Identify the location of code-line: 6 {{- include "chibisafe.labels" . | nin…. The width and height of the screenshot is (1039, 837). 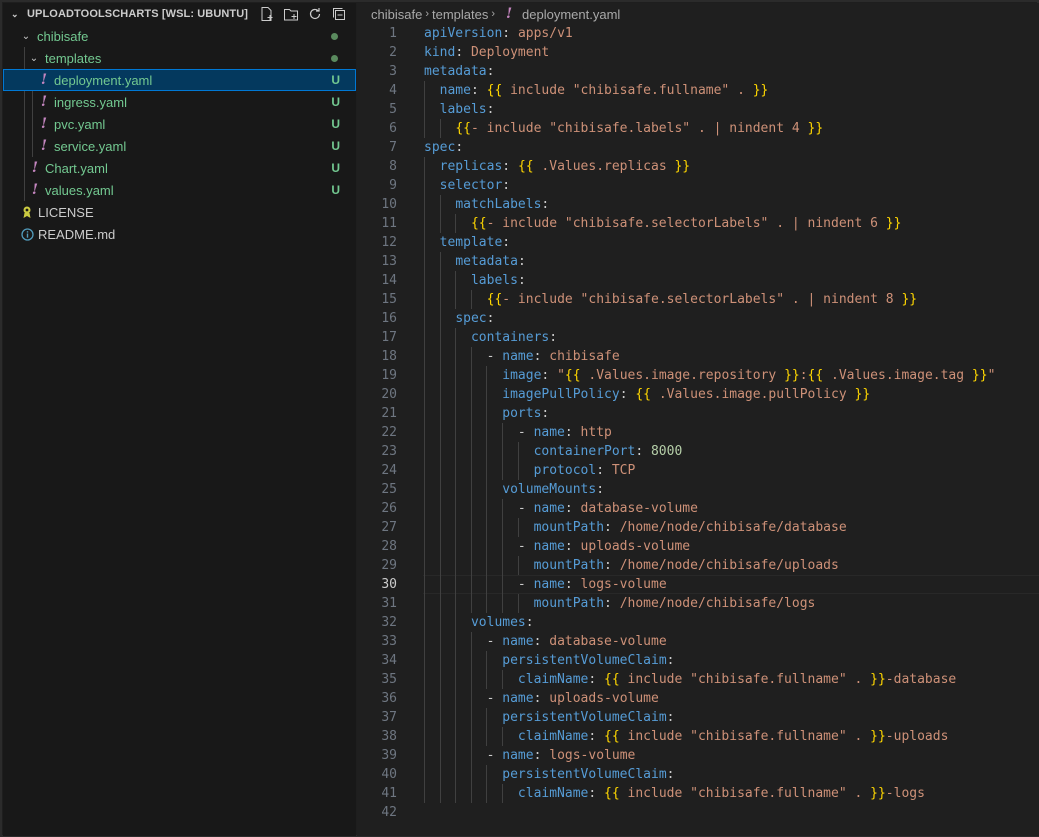
(698, 128).